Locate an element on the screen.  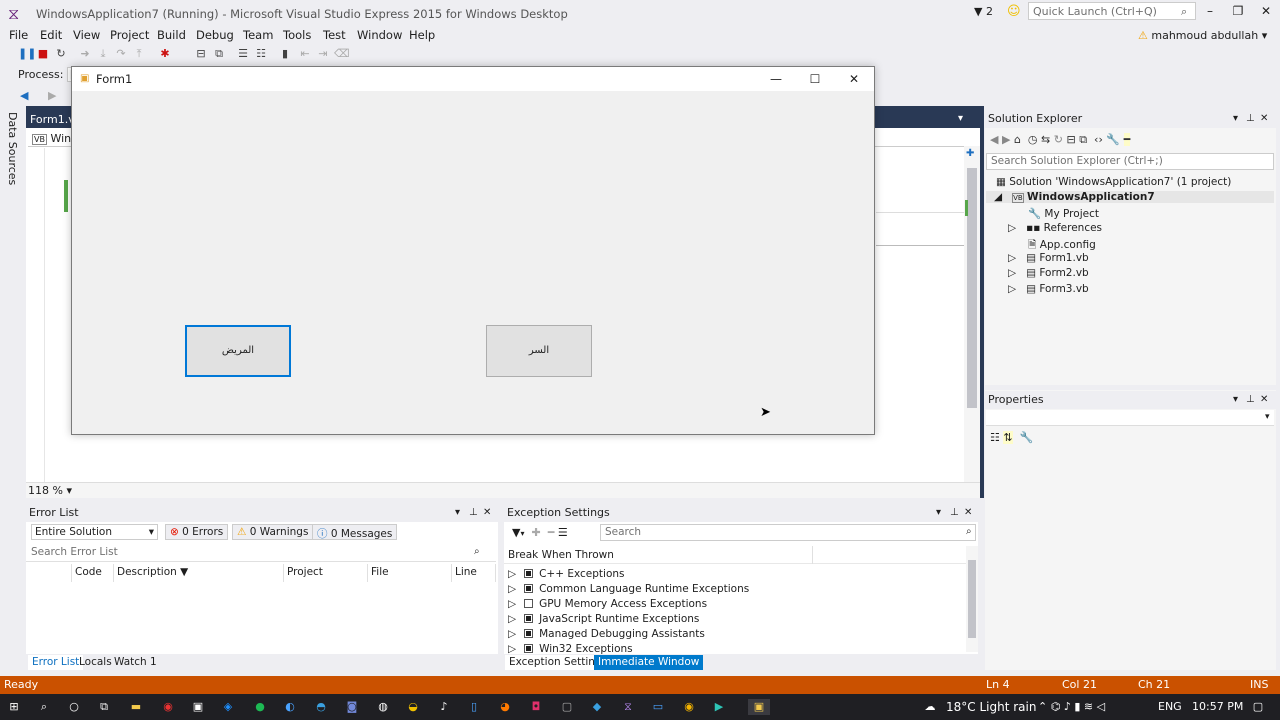
navigate-forward-icon: ▶ is located at coordinates (52, 95).